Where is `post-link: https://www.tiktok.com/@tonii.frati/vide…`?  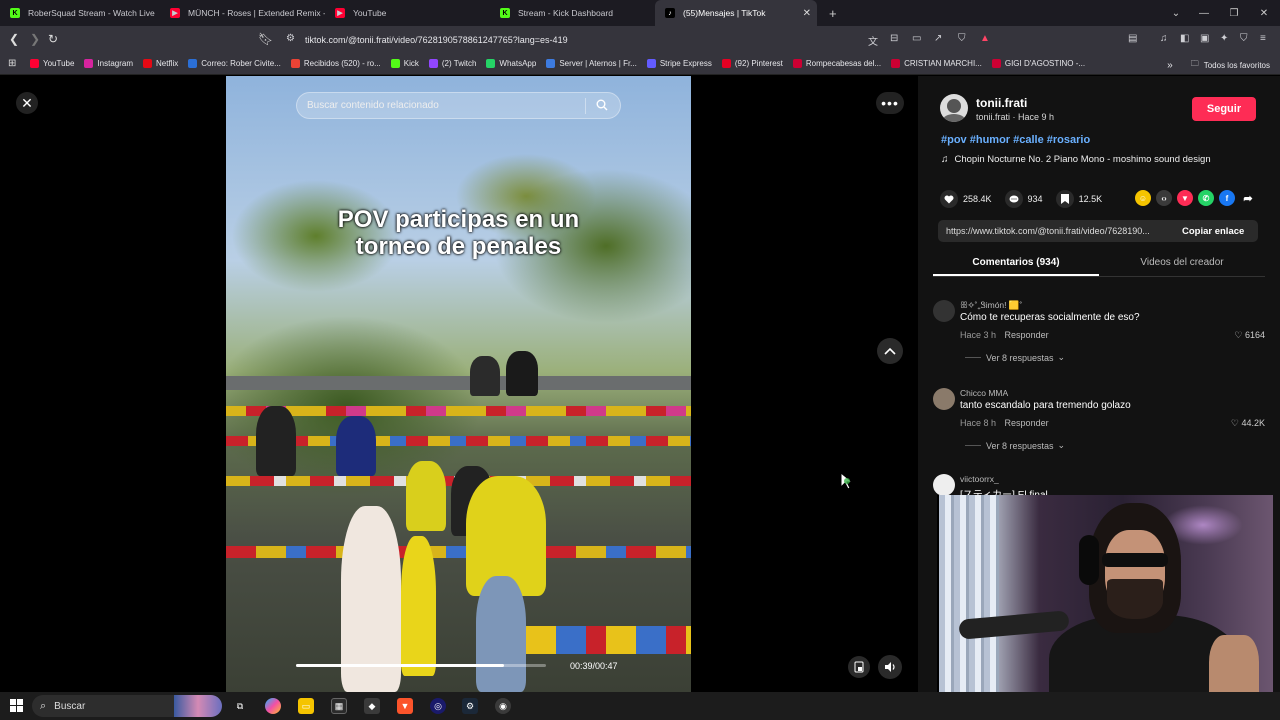
post-link: https://www.tiktok.com/@tonii.frati/vide… is located at coordinates (1059, 231).